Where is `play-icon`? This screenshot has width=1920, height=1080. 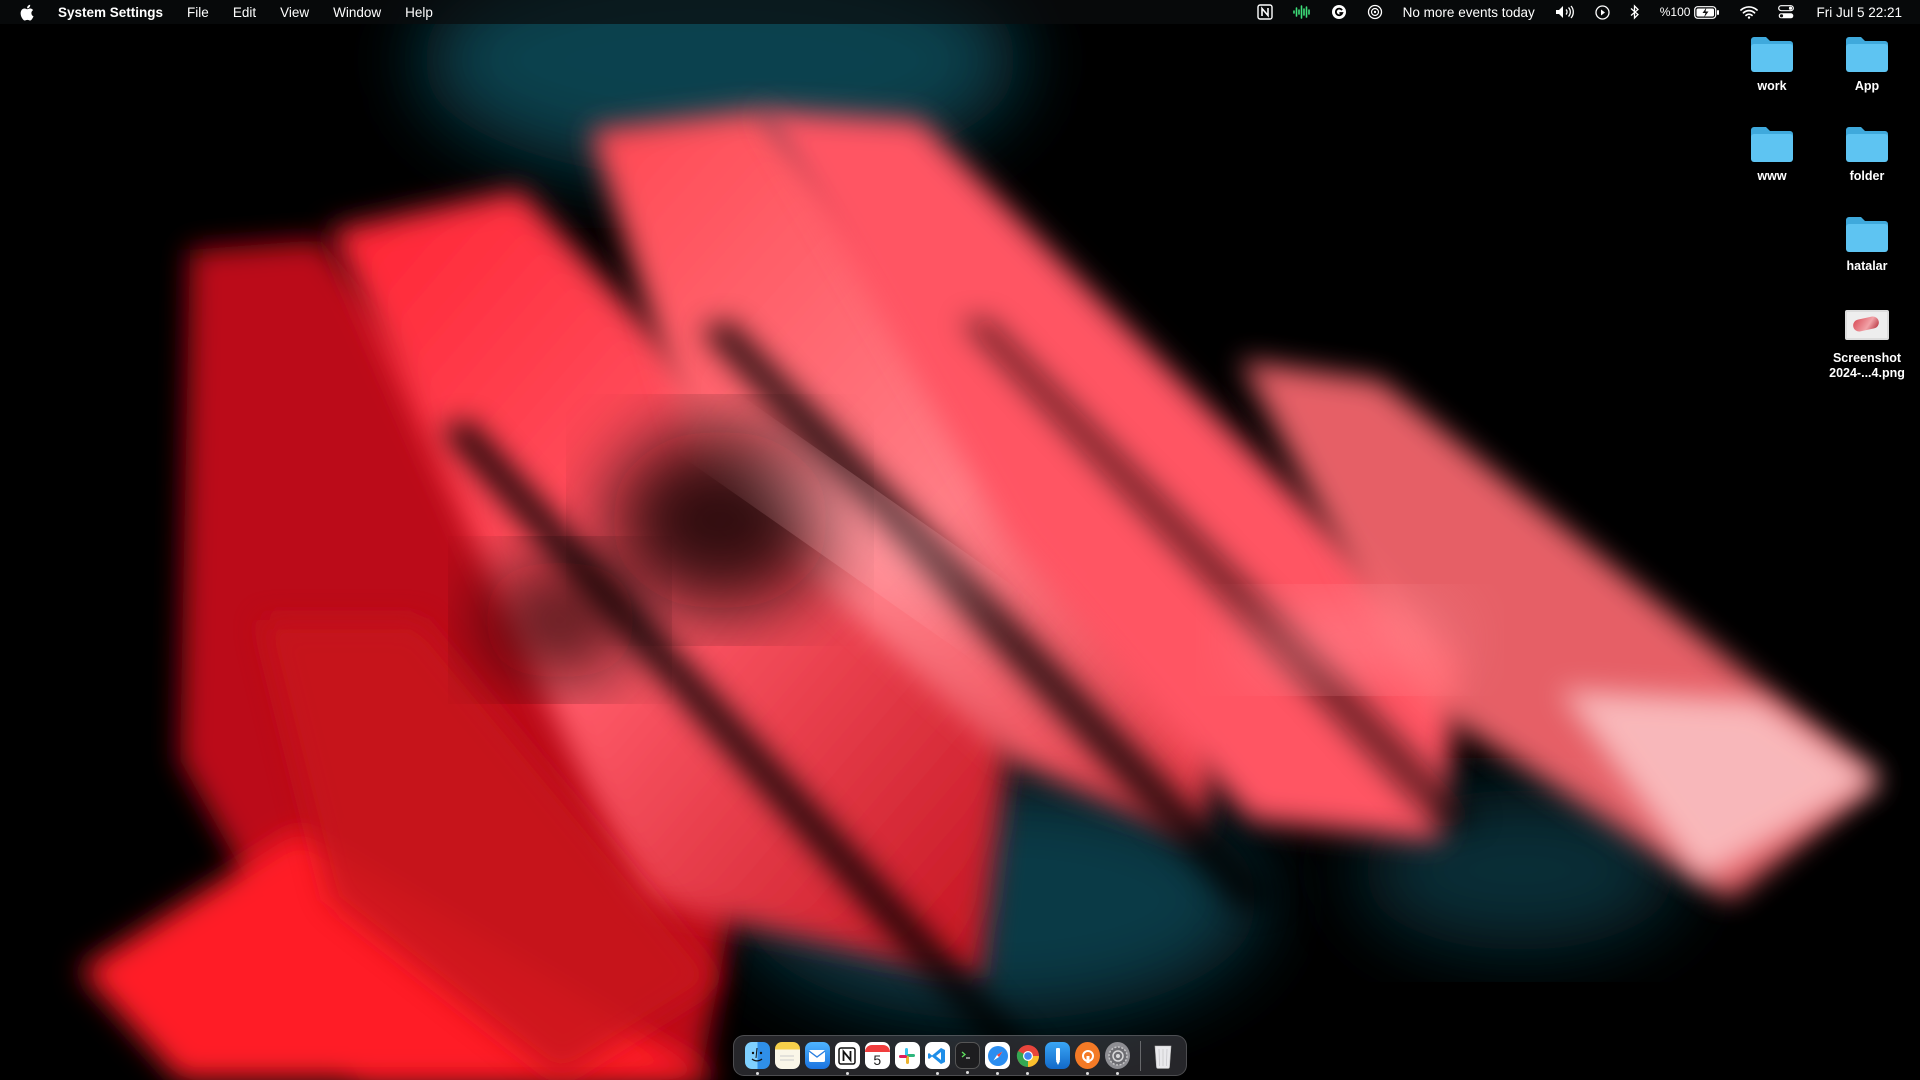 play-icon is located at coordinates (1602, 12).